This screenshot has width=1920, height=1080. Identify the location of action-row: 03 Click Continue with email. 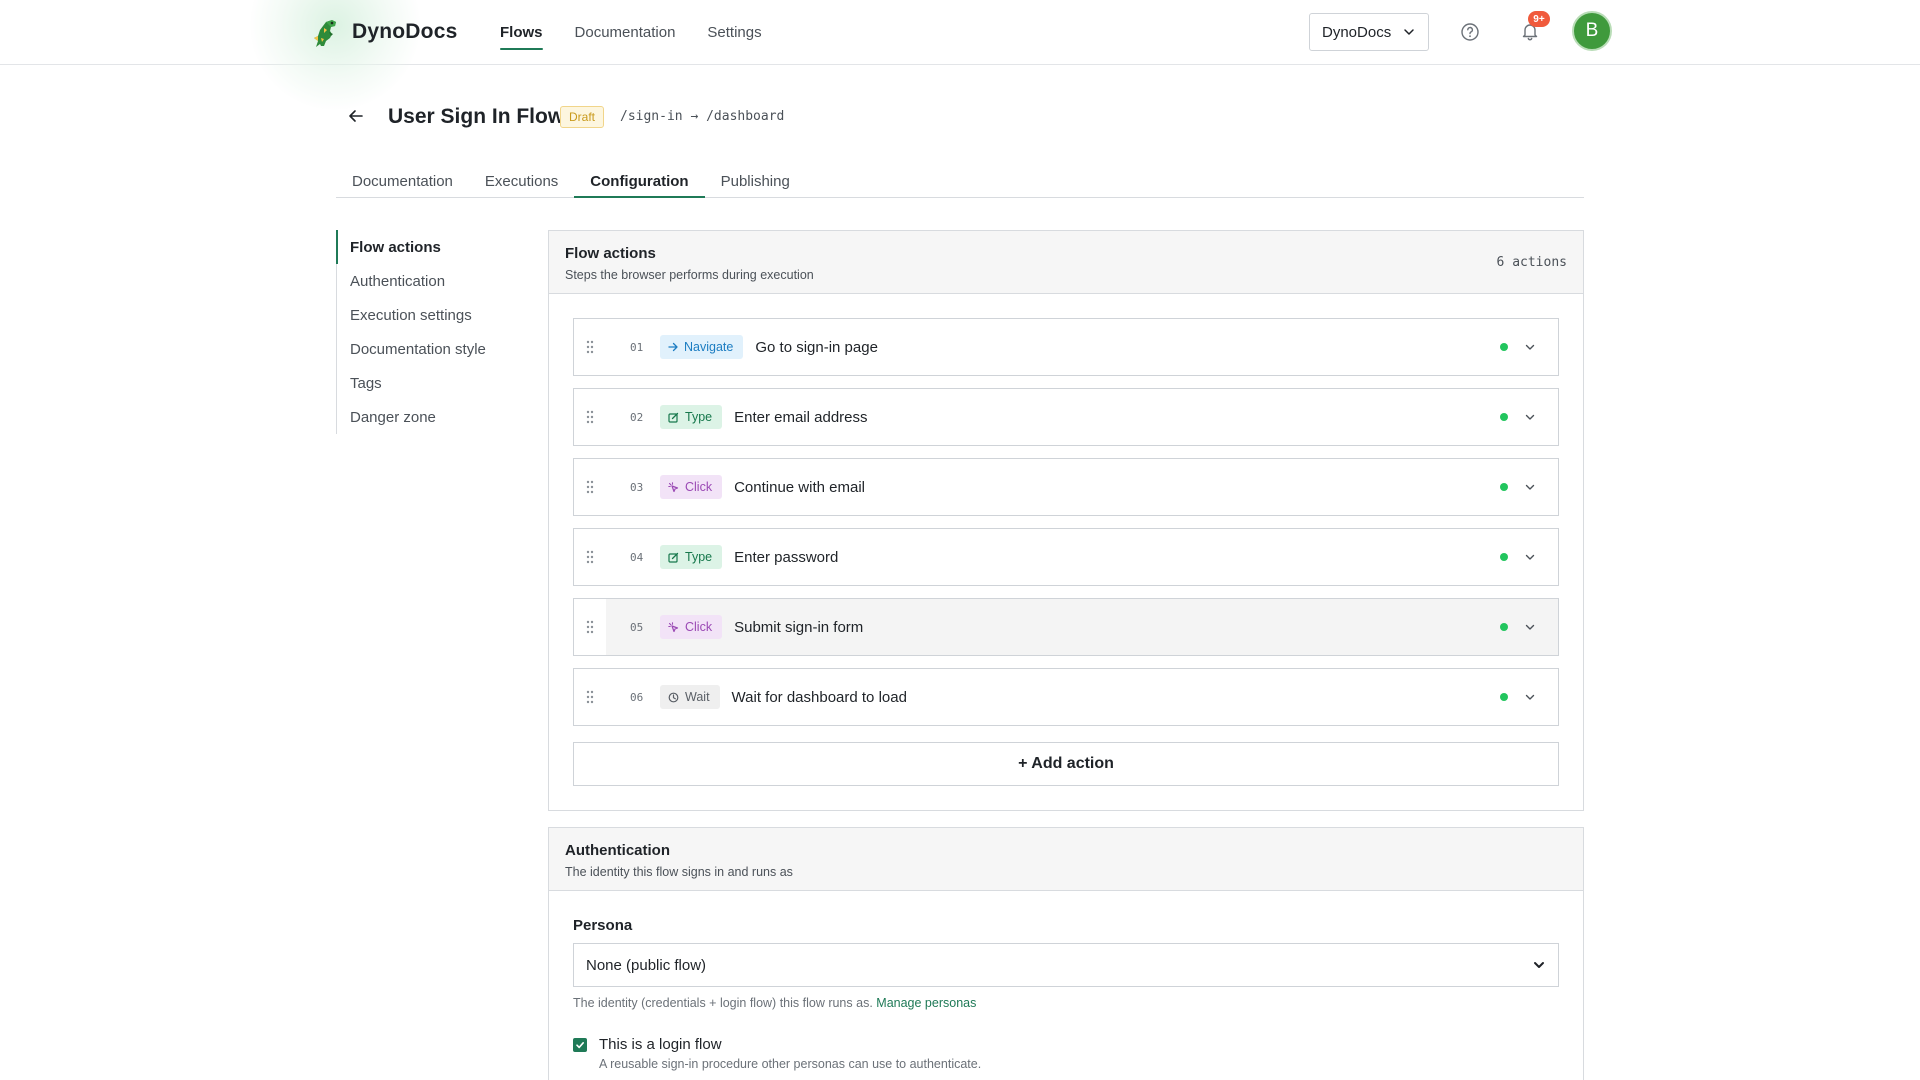
(1066, 487).